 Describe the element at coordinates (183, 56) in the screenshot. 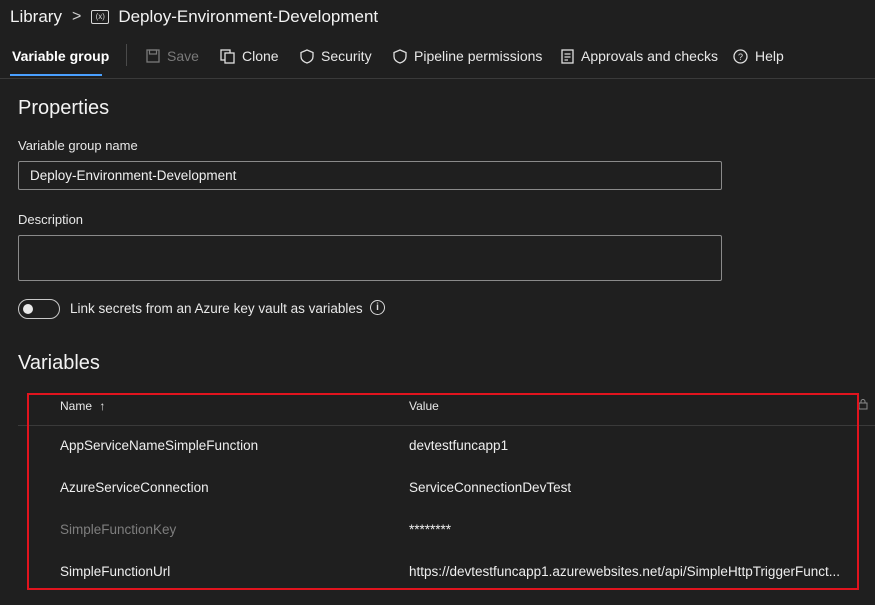

I see `save-label: Save` at that location.